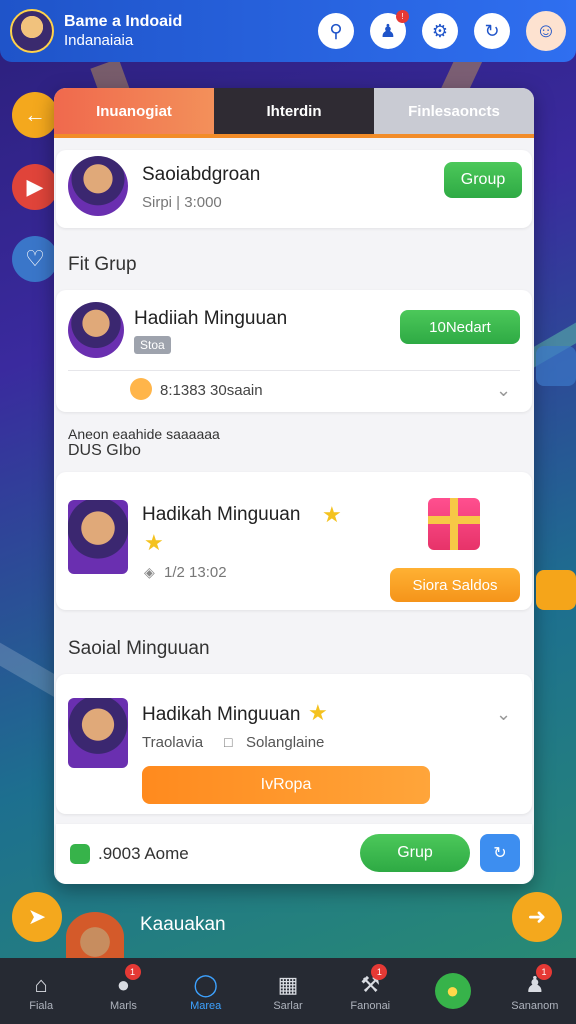 The height and width of the screenshot is (1024, 576). I want to click on weekly-heading: Saoial Minguuan, so click(139, 648).